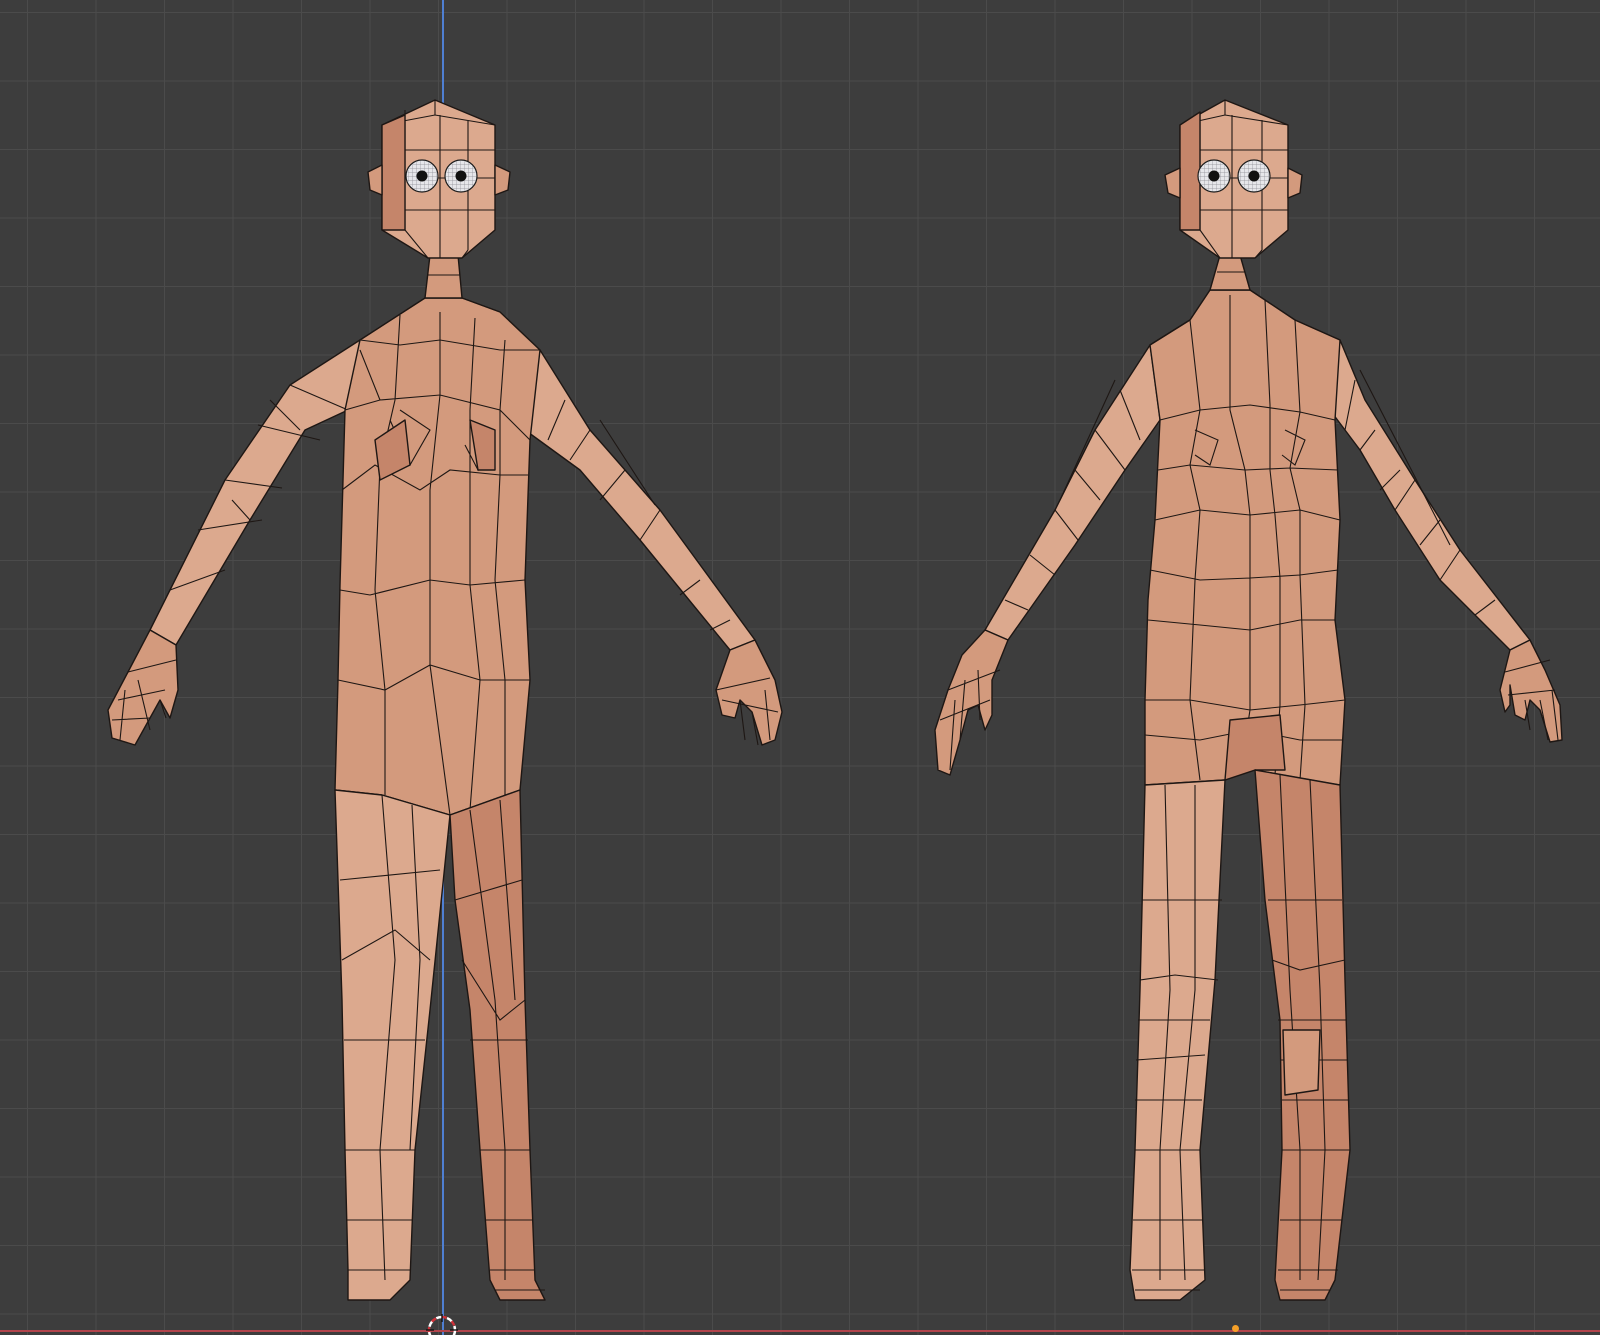  What do you see at coordinates (1295, 183) in the screenshot?
I see `right-char-ear-right` at bounding box center [1295, 183].